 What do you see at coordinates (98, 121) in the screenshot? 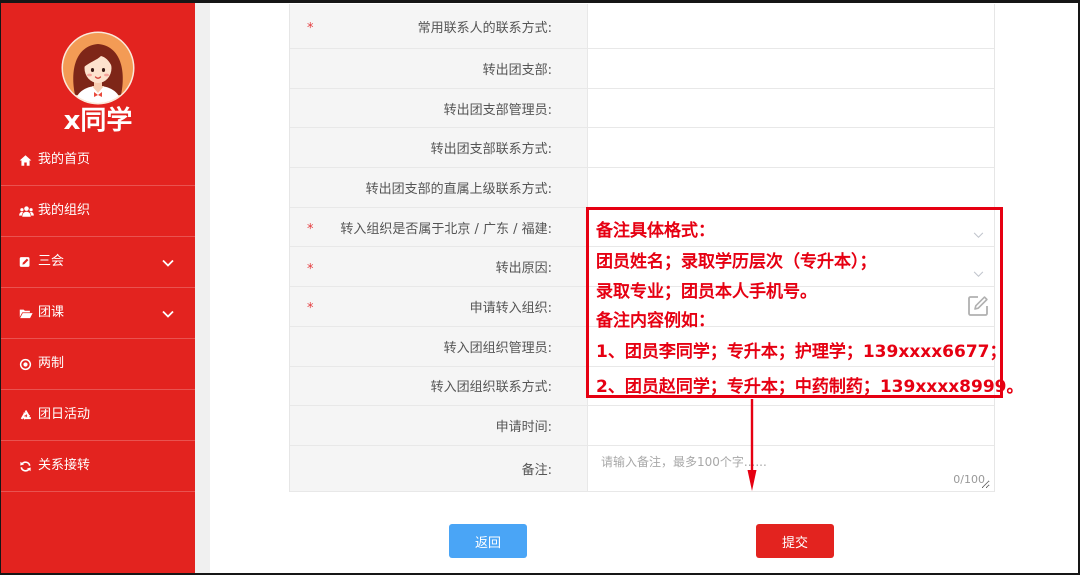
I see `user-name: x同学` at bounding box center [98, 121].